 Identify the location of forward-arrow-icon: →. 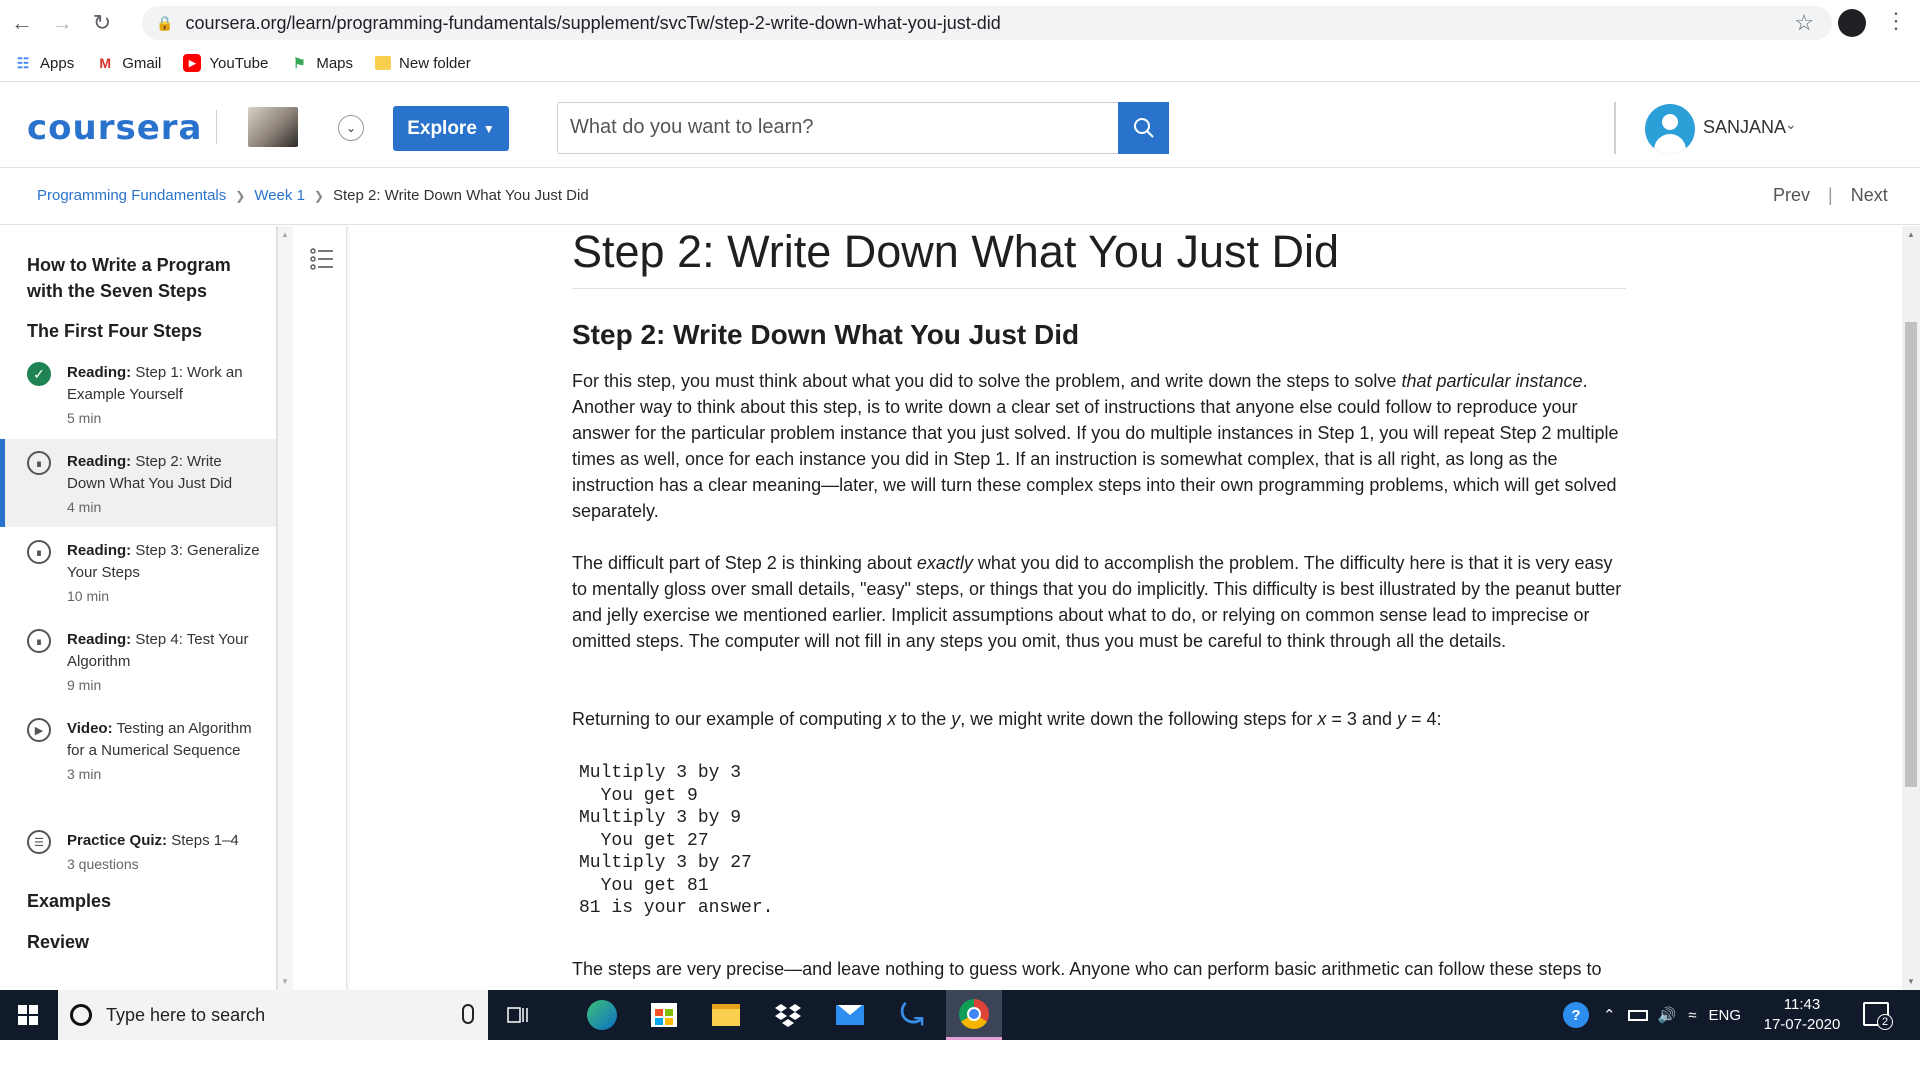
(62, 22).